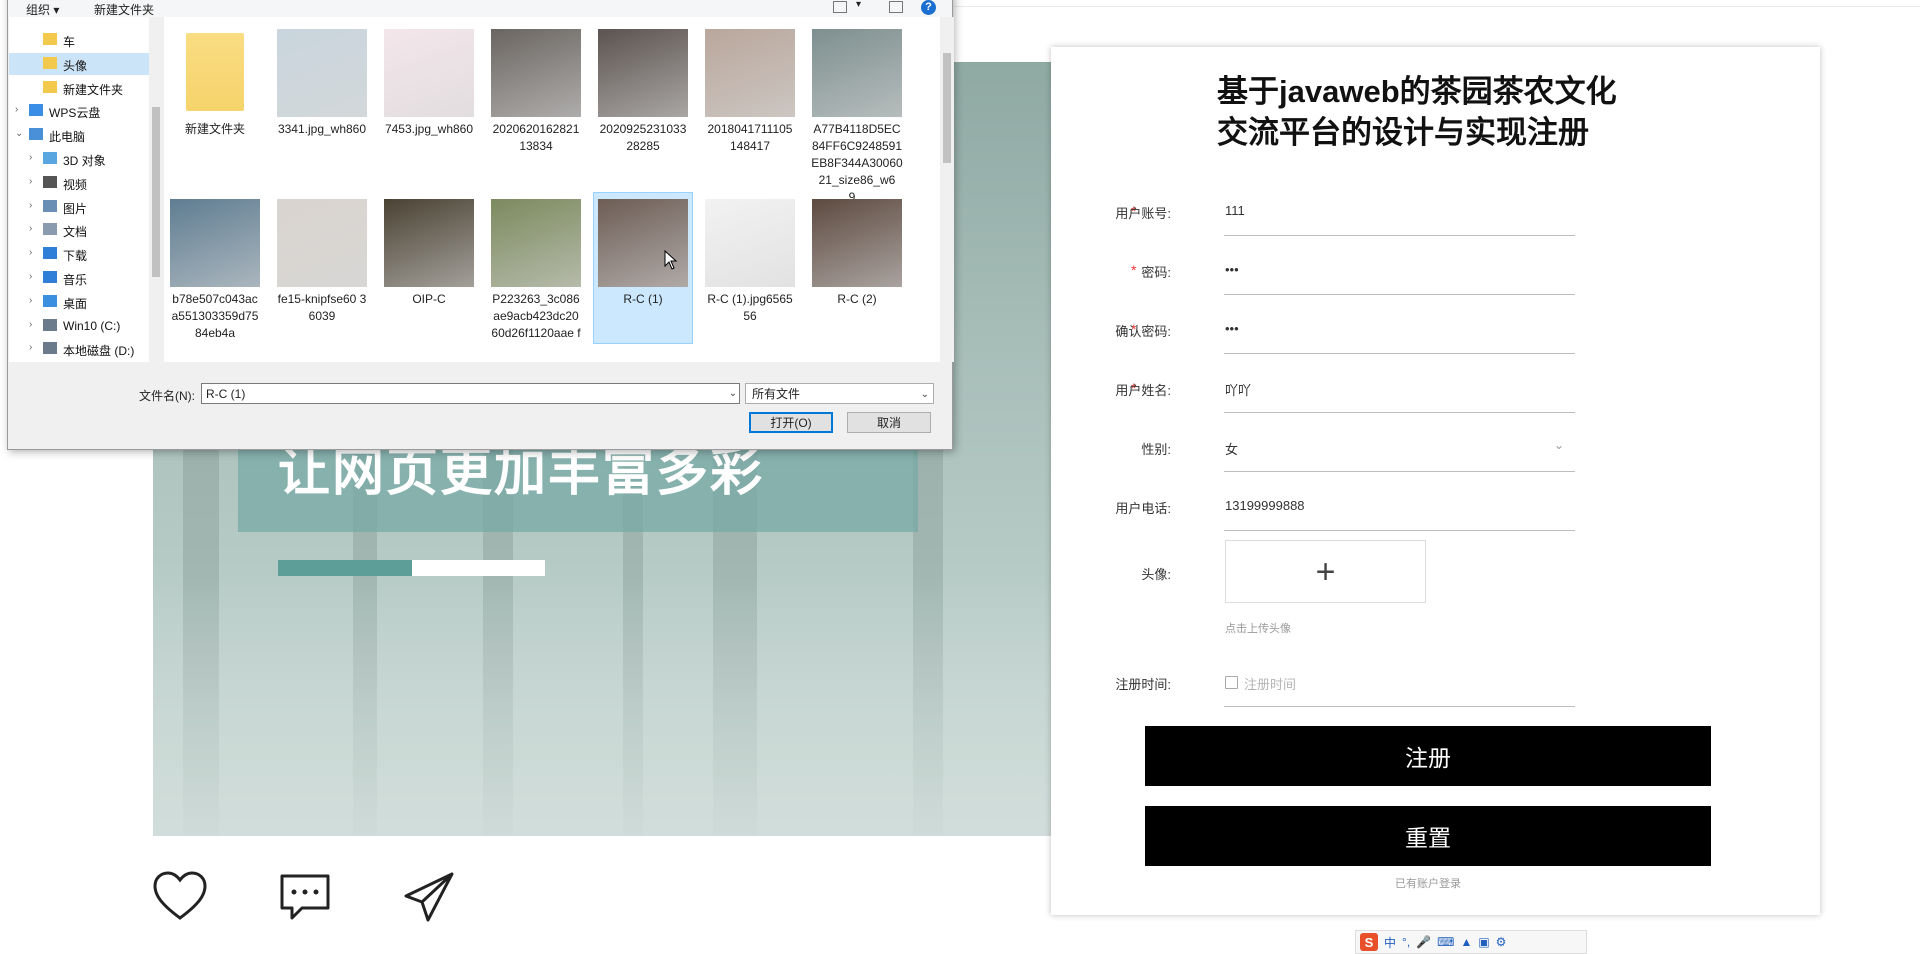 The image size is (1920, 954). What do you see at coordinates (79, 111) in the screenshot?
I see `nav-item: › WPS云盘` at bounding box center [79, 111].